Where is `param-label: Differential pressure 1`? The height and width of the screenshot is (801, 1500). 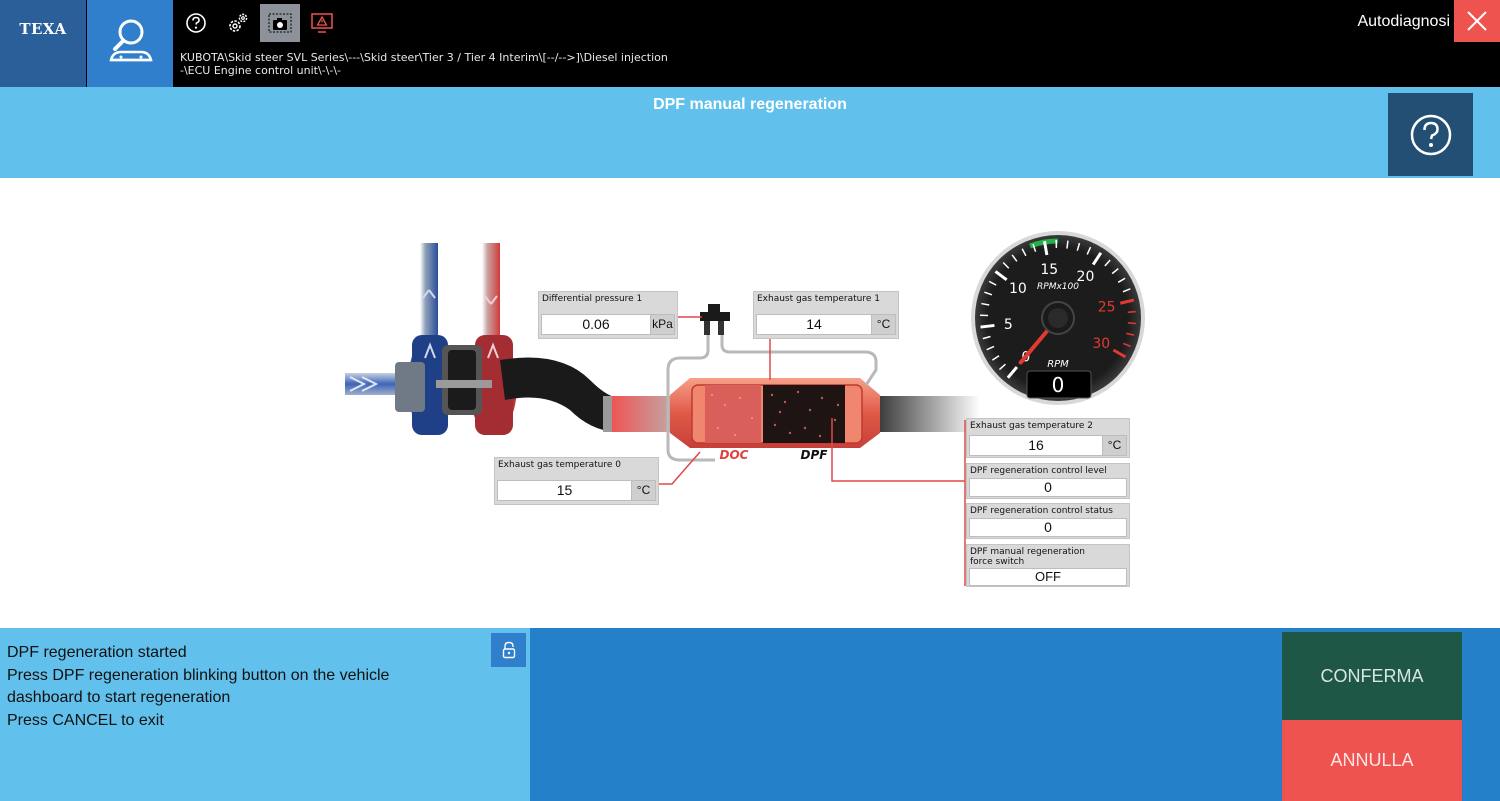
param-label: Differential pressure 1 is located at coordinates (592, 299).